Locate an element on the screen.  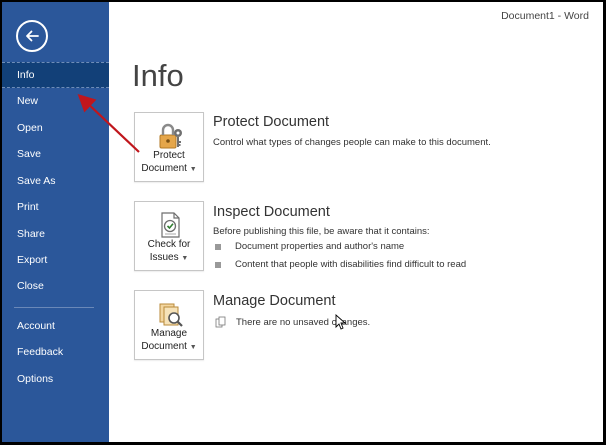
mouse-cursor-icon is located at coordinates (340, 322).